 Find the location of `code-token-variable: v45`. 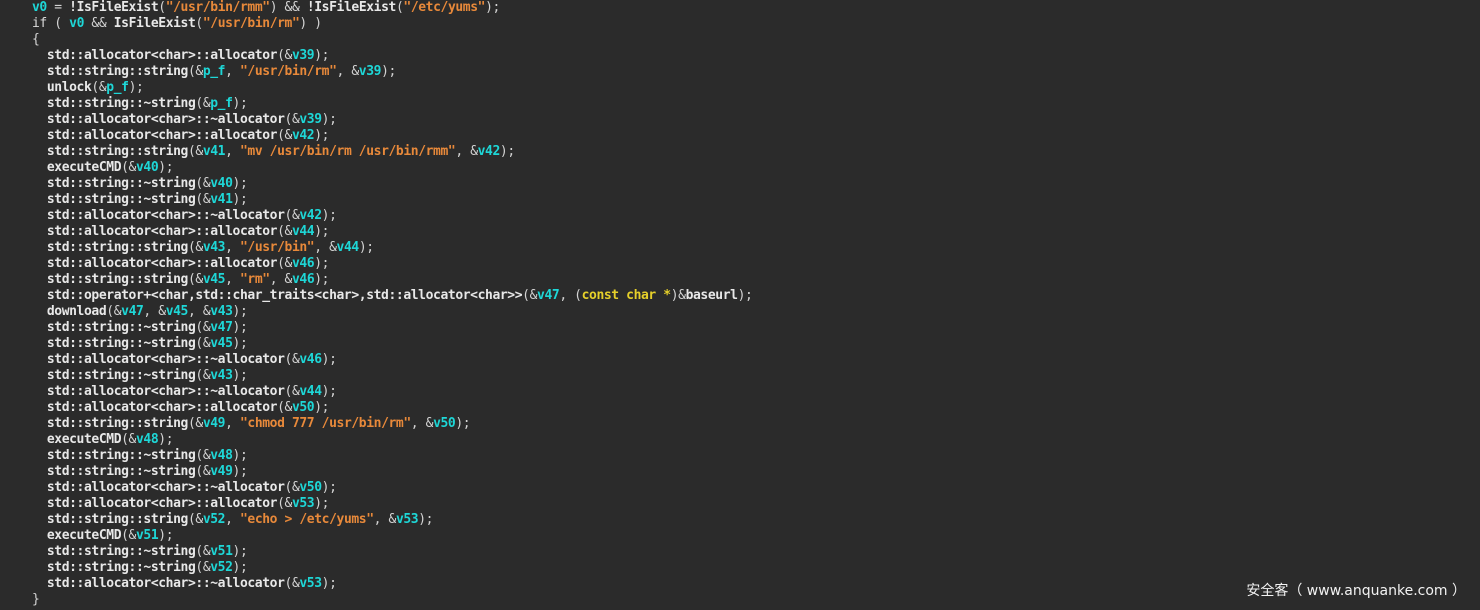

code-token-variable: v45 is located at coordinates (177, 311).